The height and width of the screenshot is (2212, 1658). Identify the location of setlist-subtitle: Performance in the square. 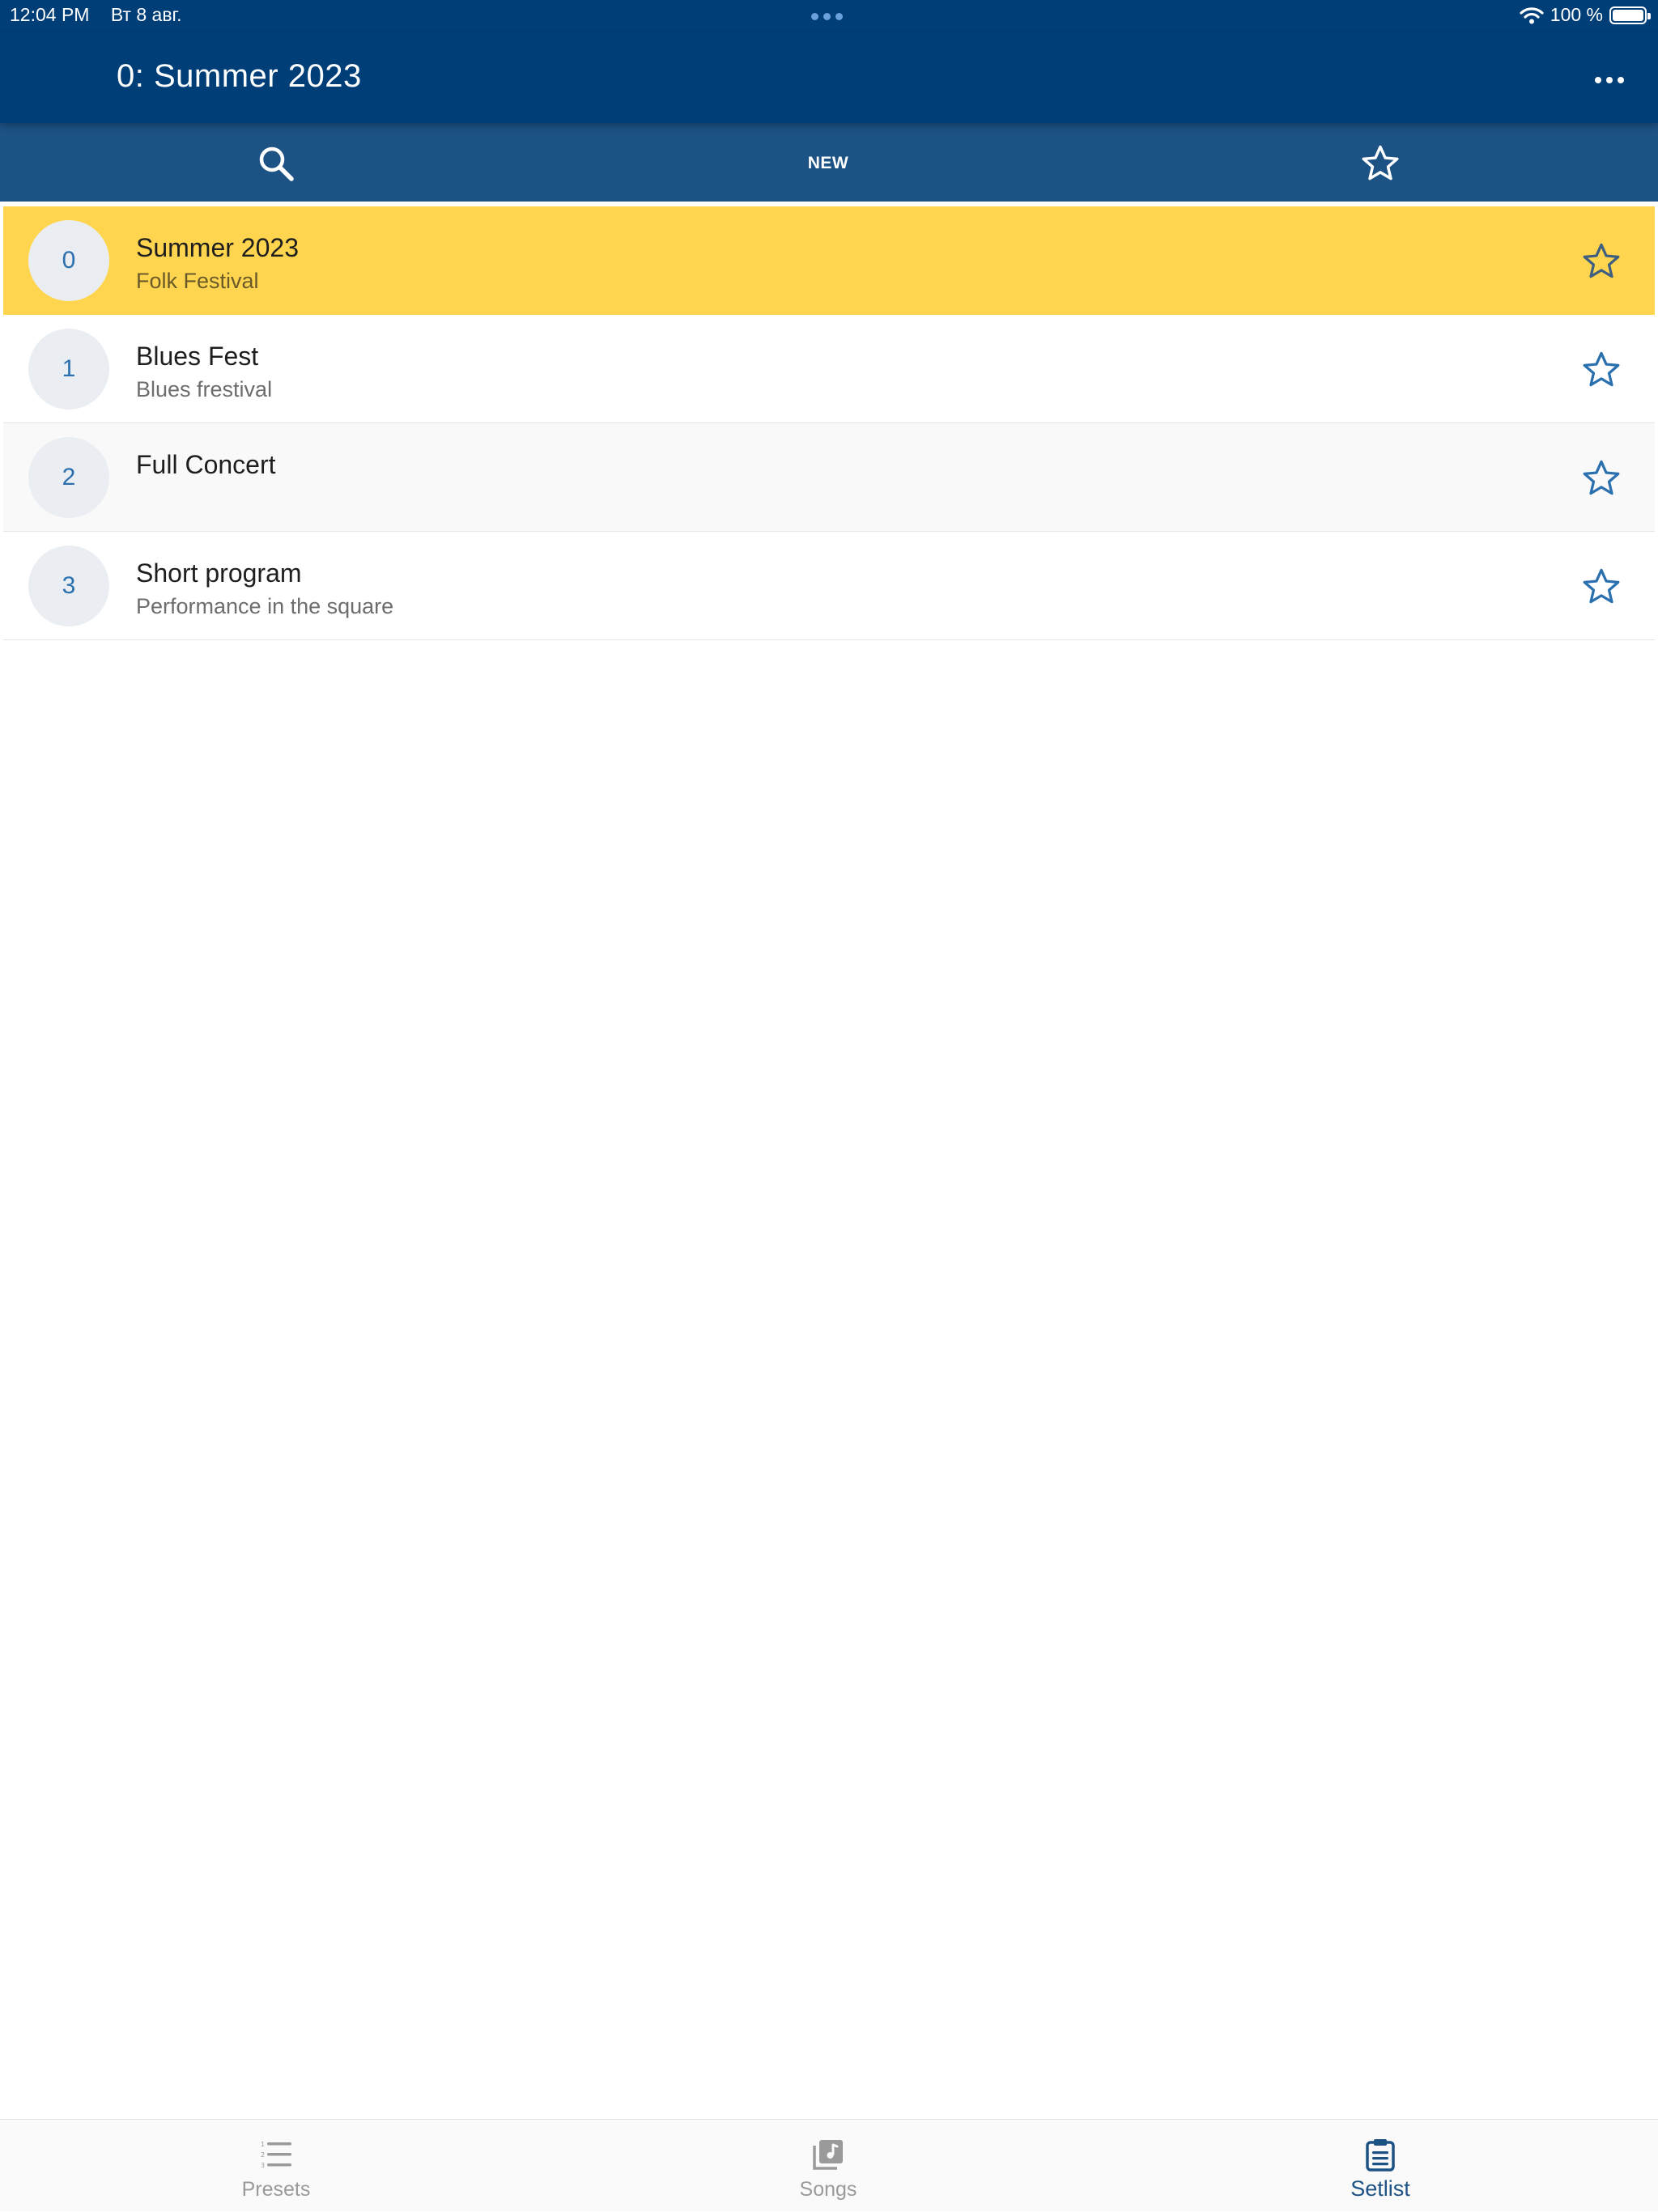
(265, 606).